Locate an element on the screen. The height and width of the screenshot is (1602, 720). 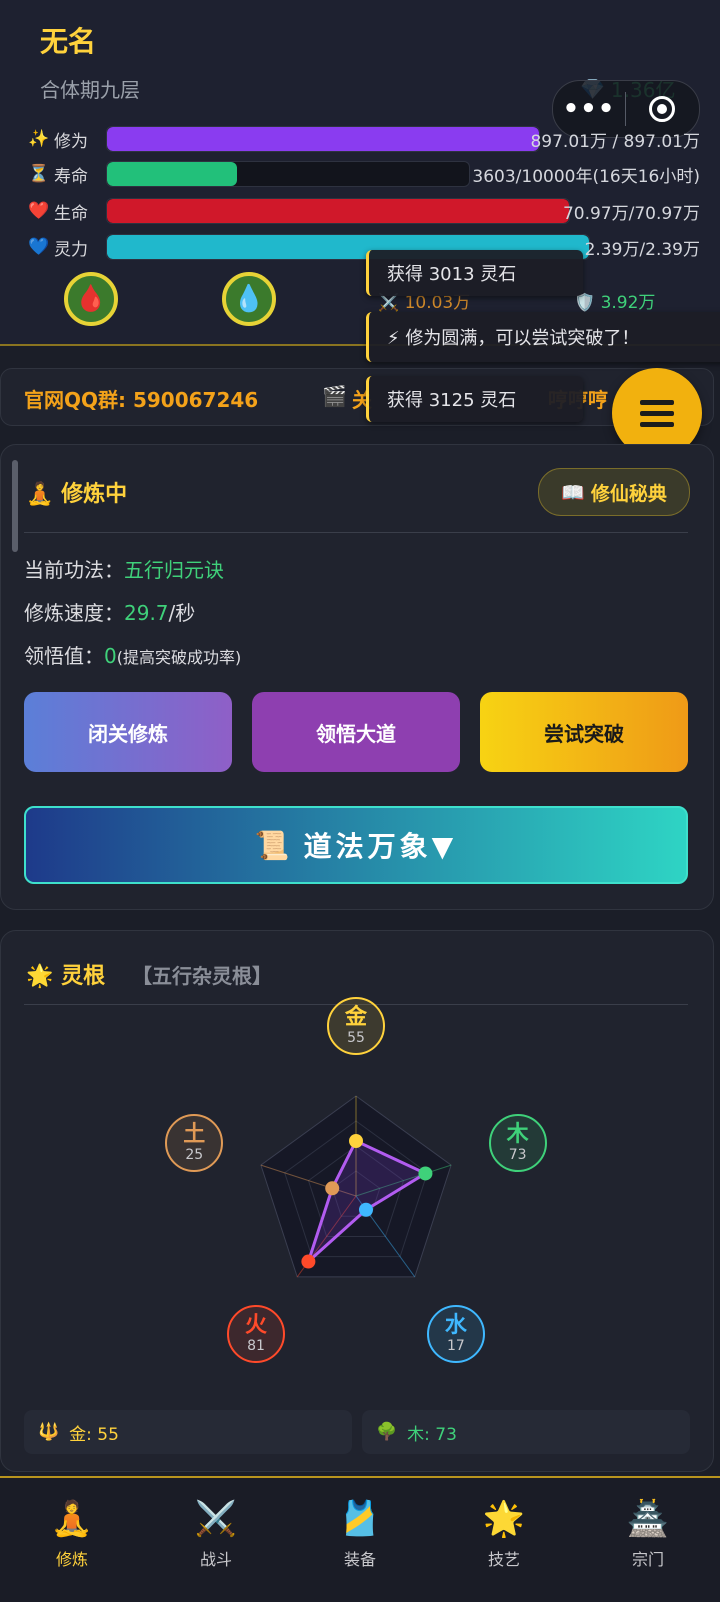
nav-skills: 🌟 技艺 is located at coordinates (504, 1540).